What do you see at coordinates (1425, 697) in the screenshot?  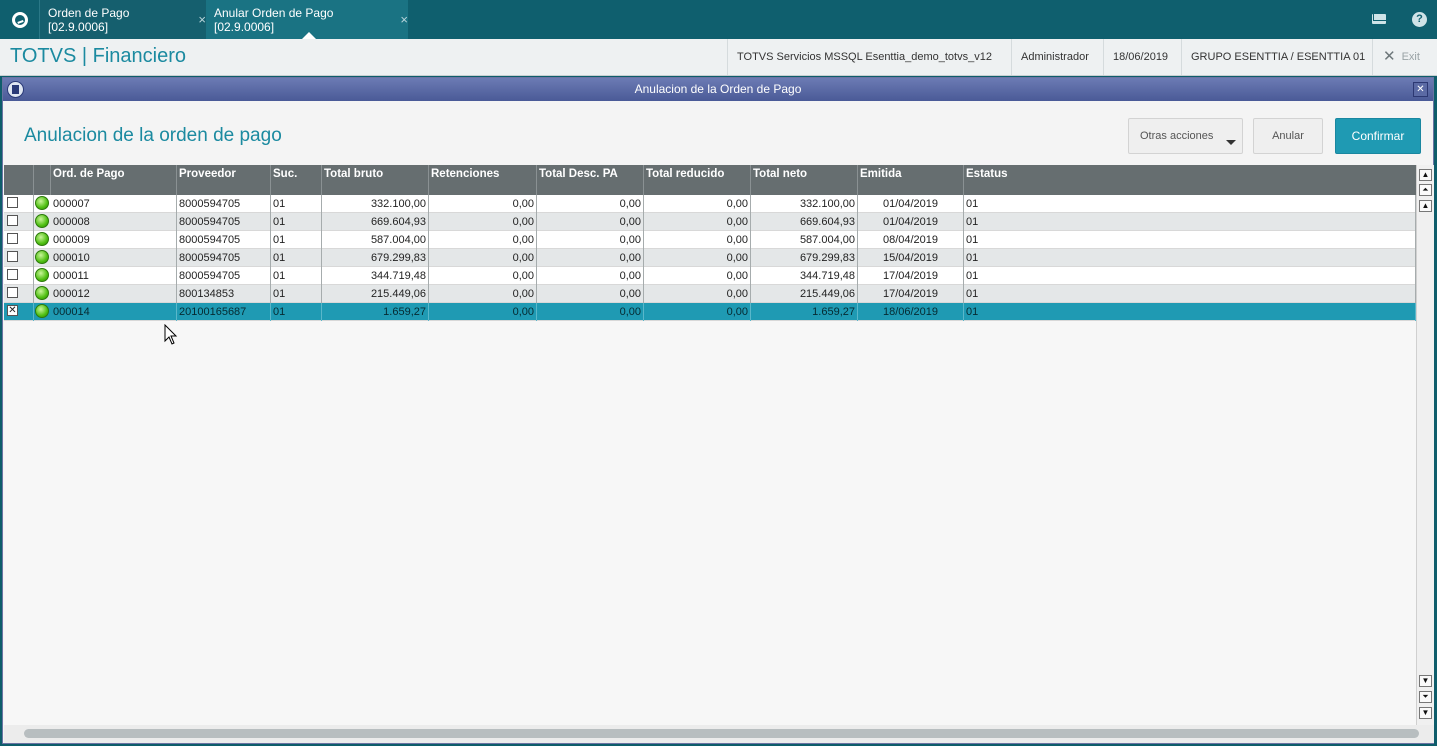 I see `scroll-page-down-icon: ⏷` at bounding box center [1425, 697].